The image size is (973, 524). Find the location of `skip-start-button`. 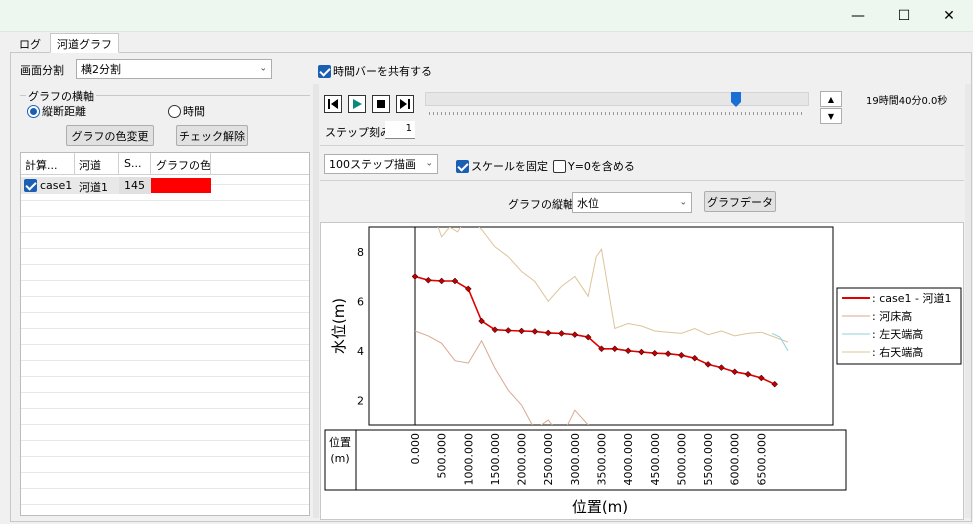

skip-start-button is located at coordinates (333, 104).